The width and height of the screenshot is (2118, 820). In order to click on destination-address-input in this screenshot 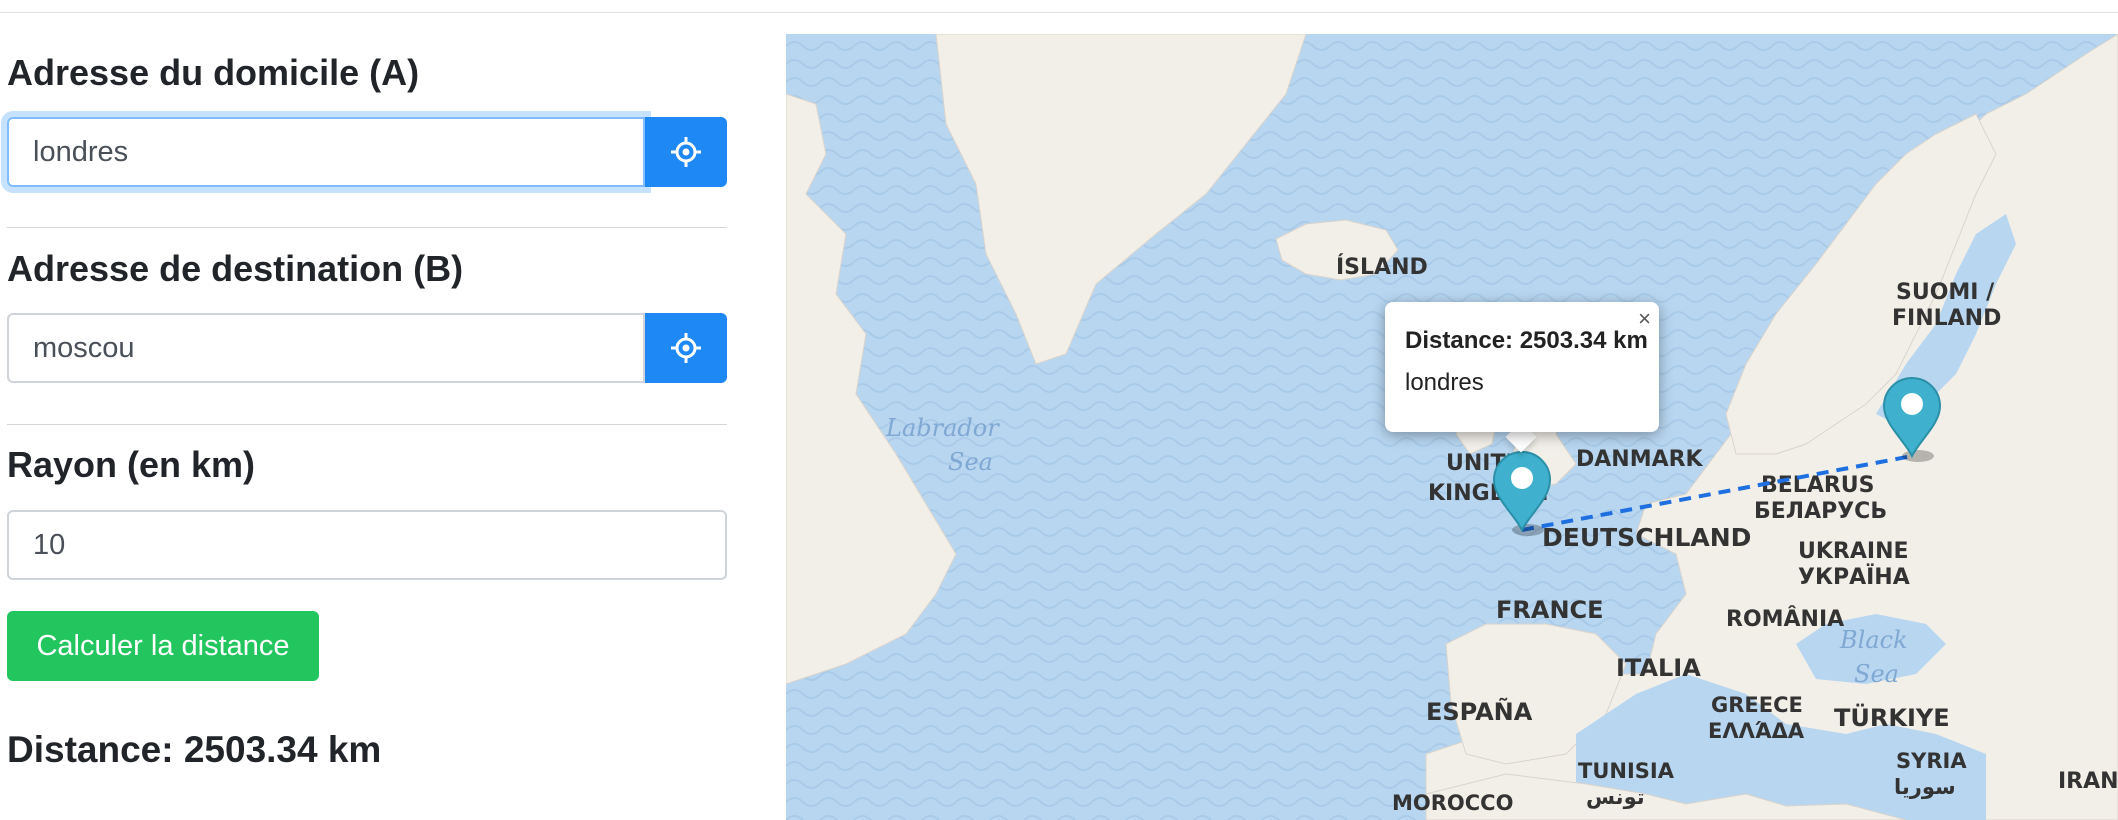, I will do `click(326, 348)`.